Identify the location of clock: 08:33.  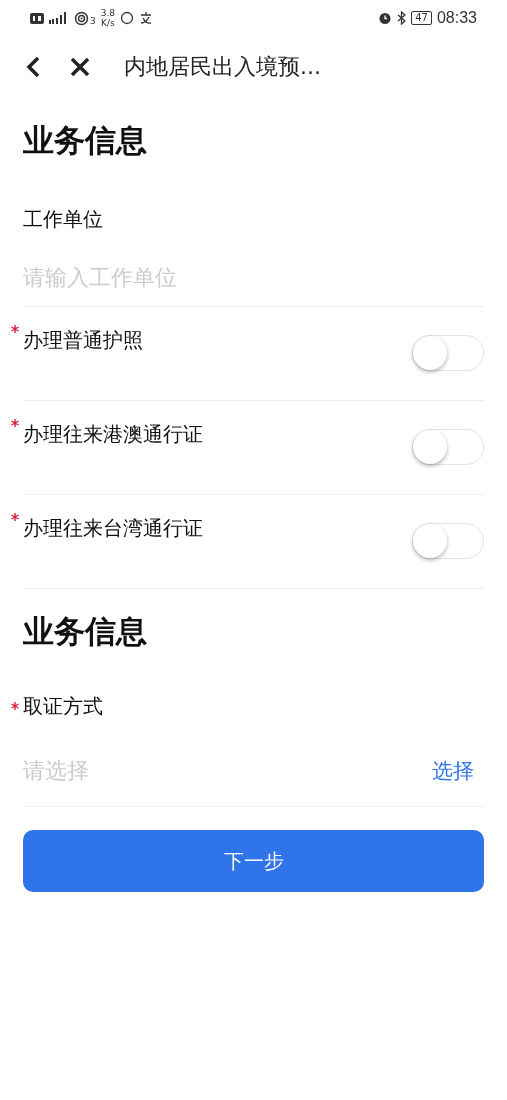
(456, 18).